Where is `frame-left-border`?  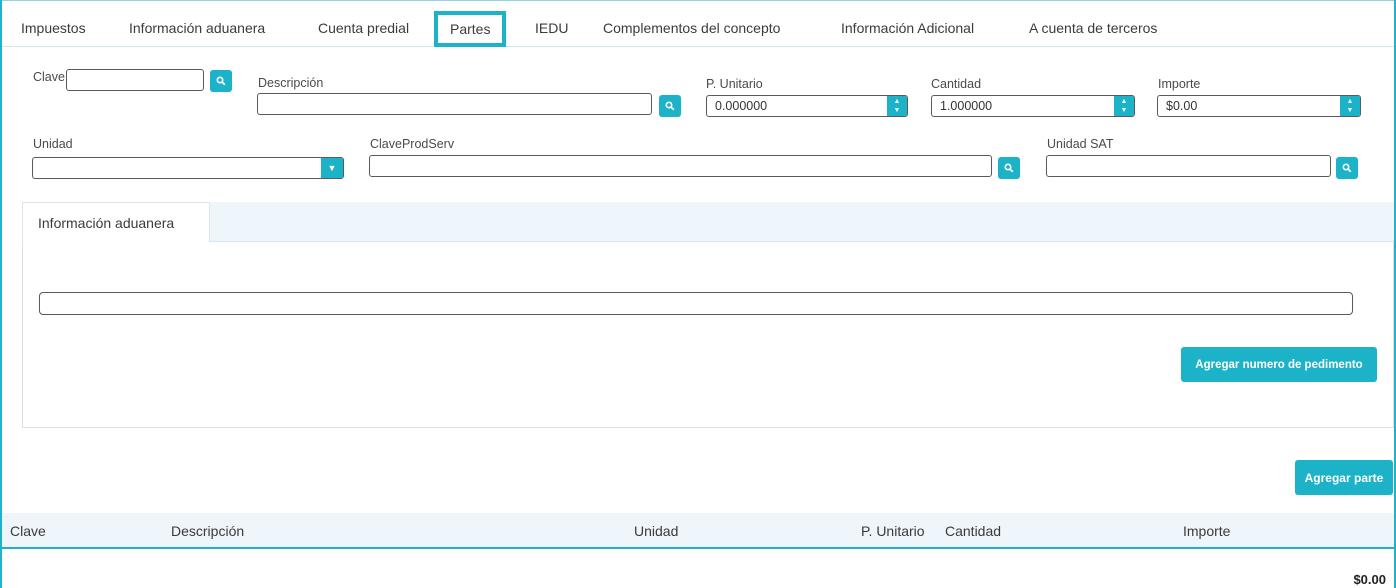
frame-left-border is located at coordinates (1, 294).